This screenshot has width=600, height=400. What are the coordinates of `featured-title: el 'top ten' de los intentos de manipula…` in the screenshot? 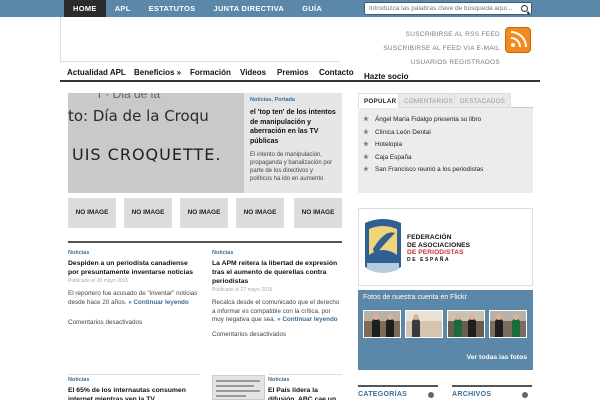 It's located at (293, 127).